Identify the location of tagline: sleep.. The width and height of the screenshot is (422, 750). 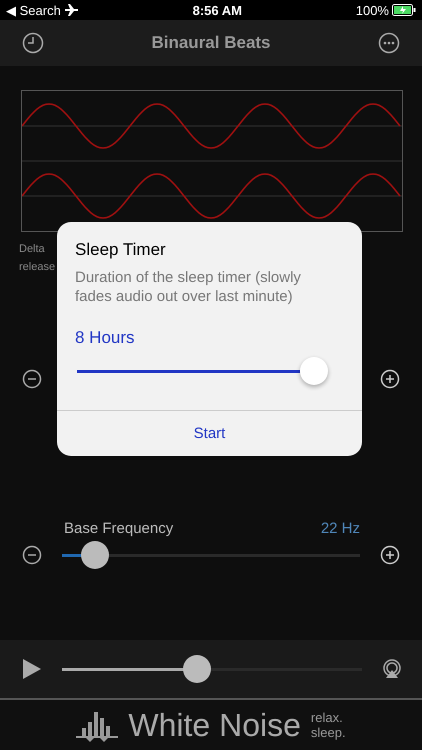
(328, 732).